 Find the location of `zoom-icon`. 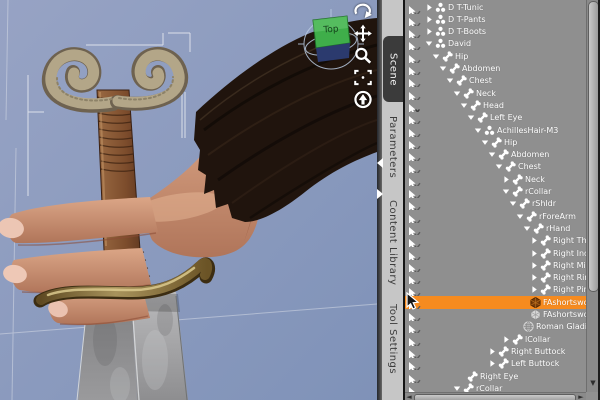

zoom-icon is located at coordinates (363, 55).